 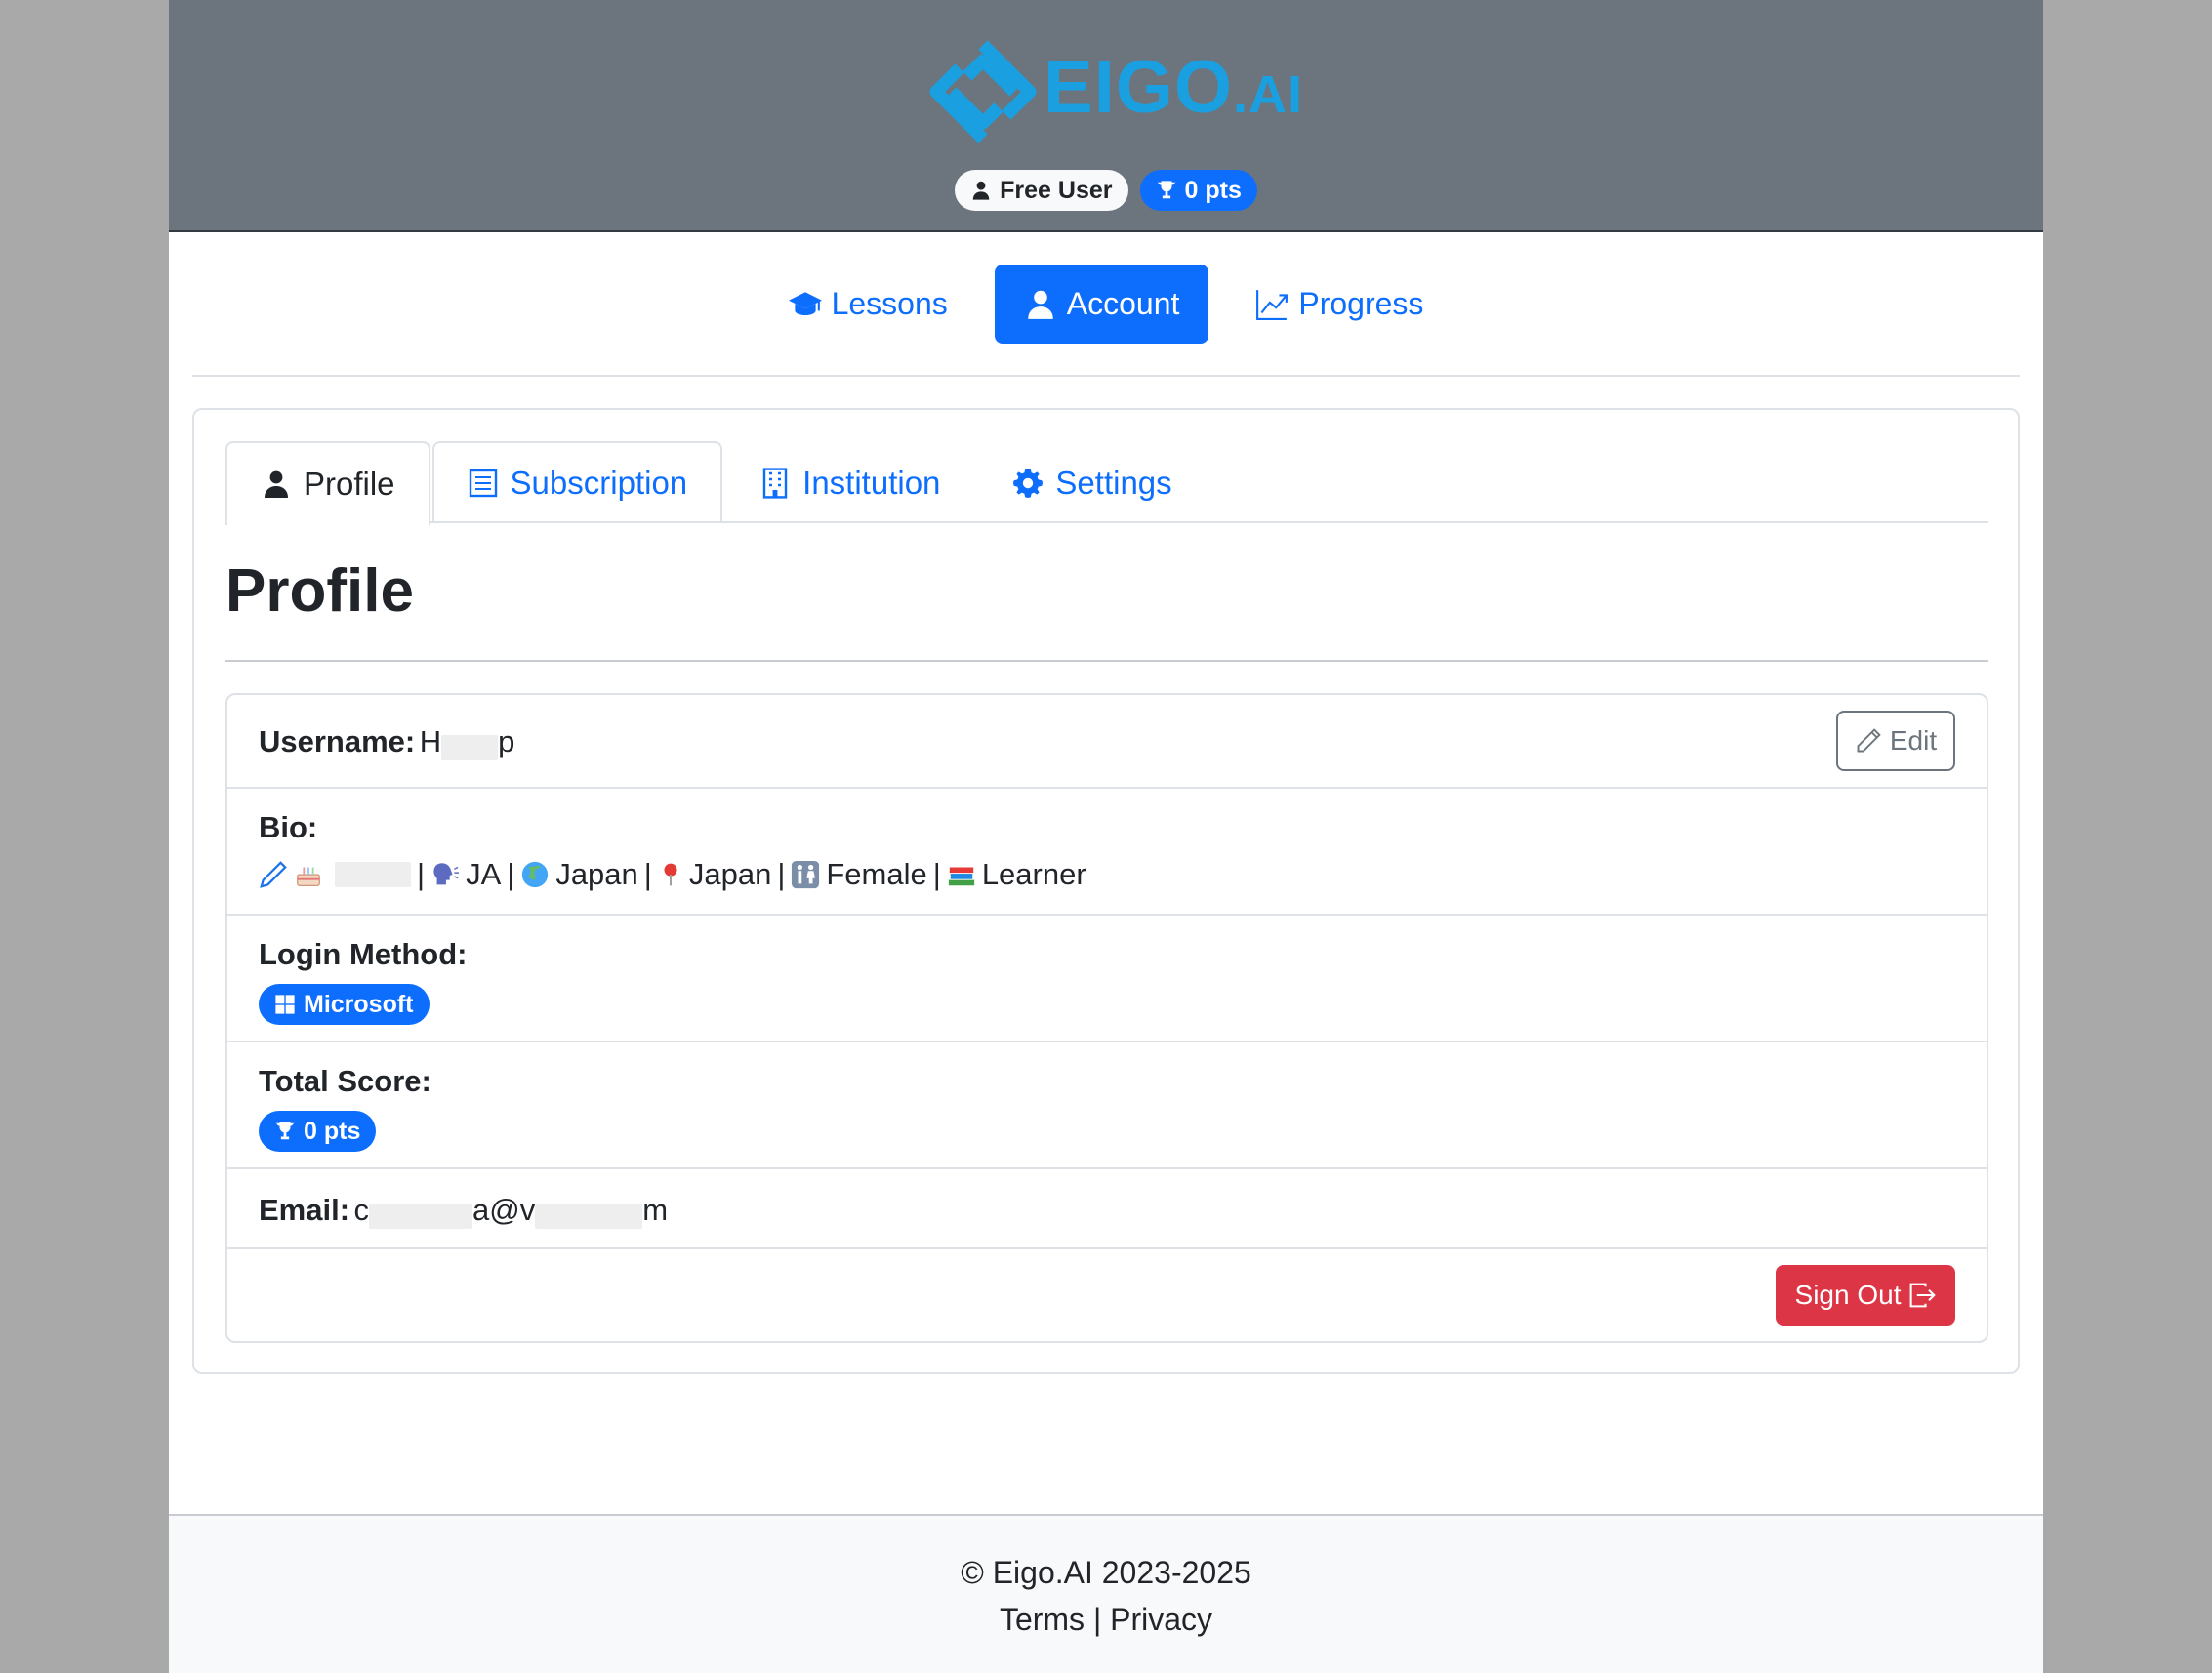 I want to click on chart-line-icon, so click(x=1272, y=305).